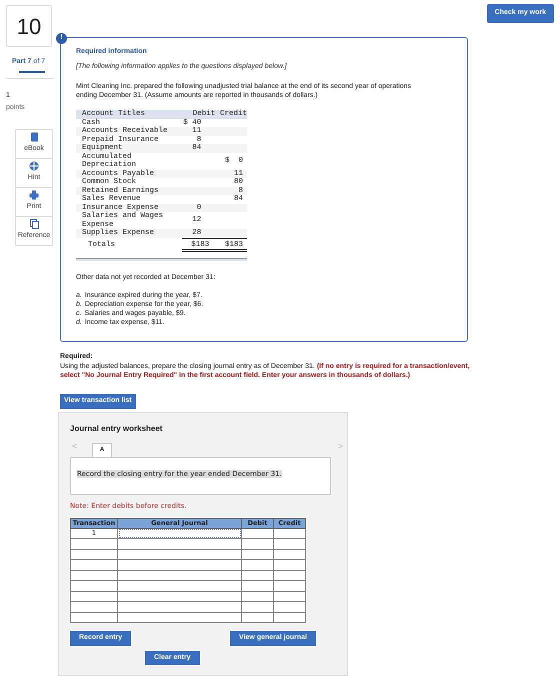 The height and width of the screenshot is (680, 560). Describe the element at coordinates (117, 428) in the screenshot. I see `worksheet-title: Journal entry worksheet` at that location.